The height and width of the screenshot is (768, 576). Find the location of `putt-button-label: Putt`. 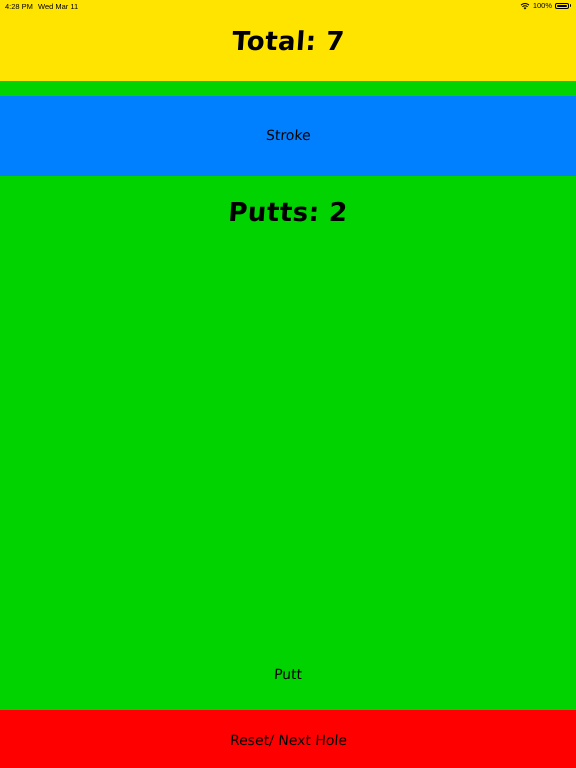

putt-button-label: Putt is located at coordinates (288, 675).